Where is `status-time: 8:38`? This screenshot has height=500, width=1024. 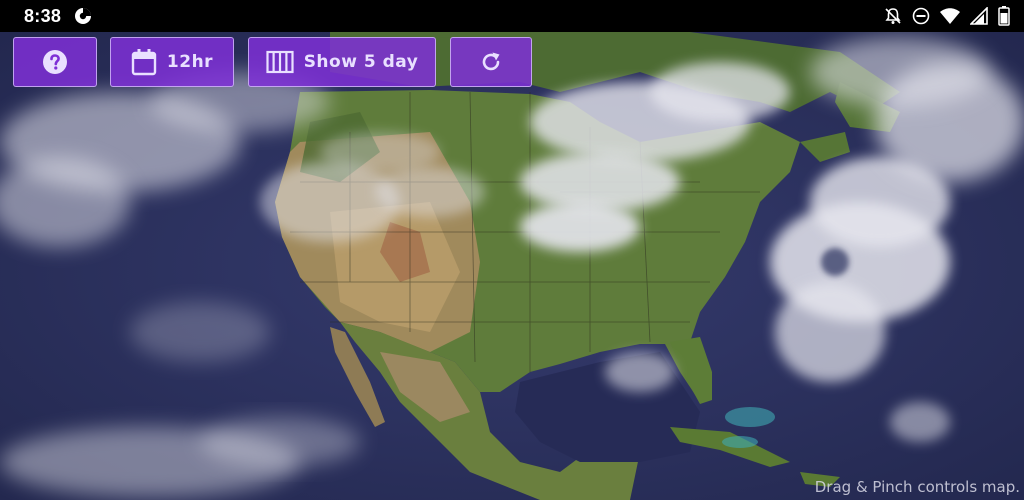 status-time: 8:38 is located at coordinates (43, 16).